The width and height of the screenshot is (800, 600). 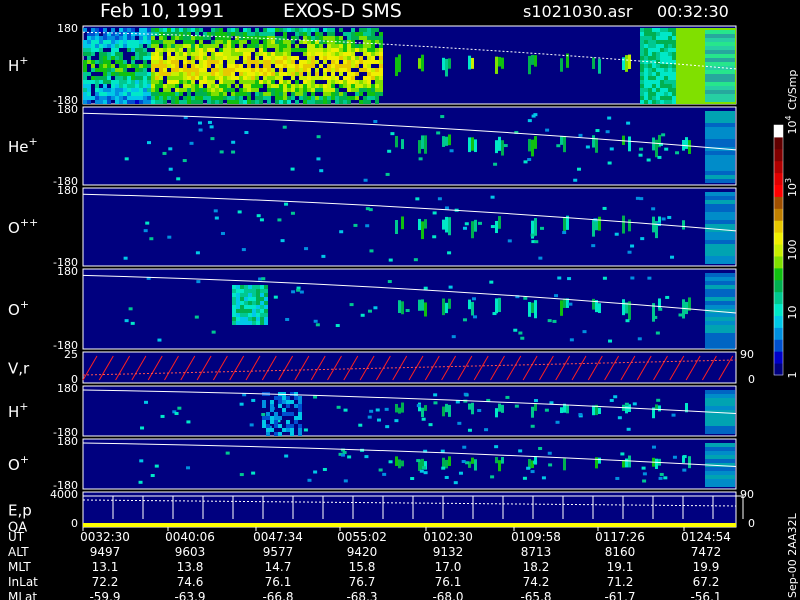 What do you see at coordinates (277, 595) in the screenshot?
I see `ephemeris-value: -66.8` at bounding box center [277, 595].